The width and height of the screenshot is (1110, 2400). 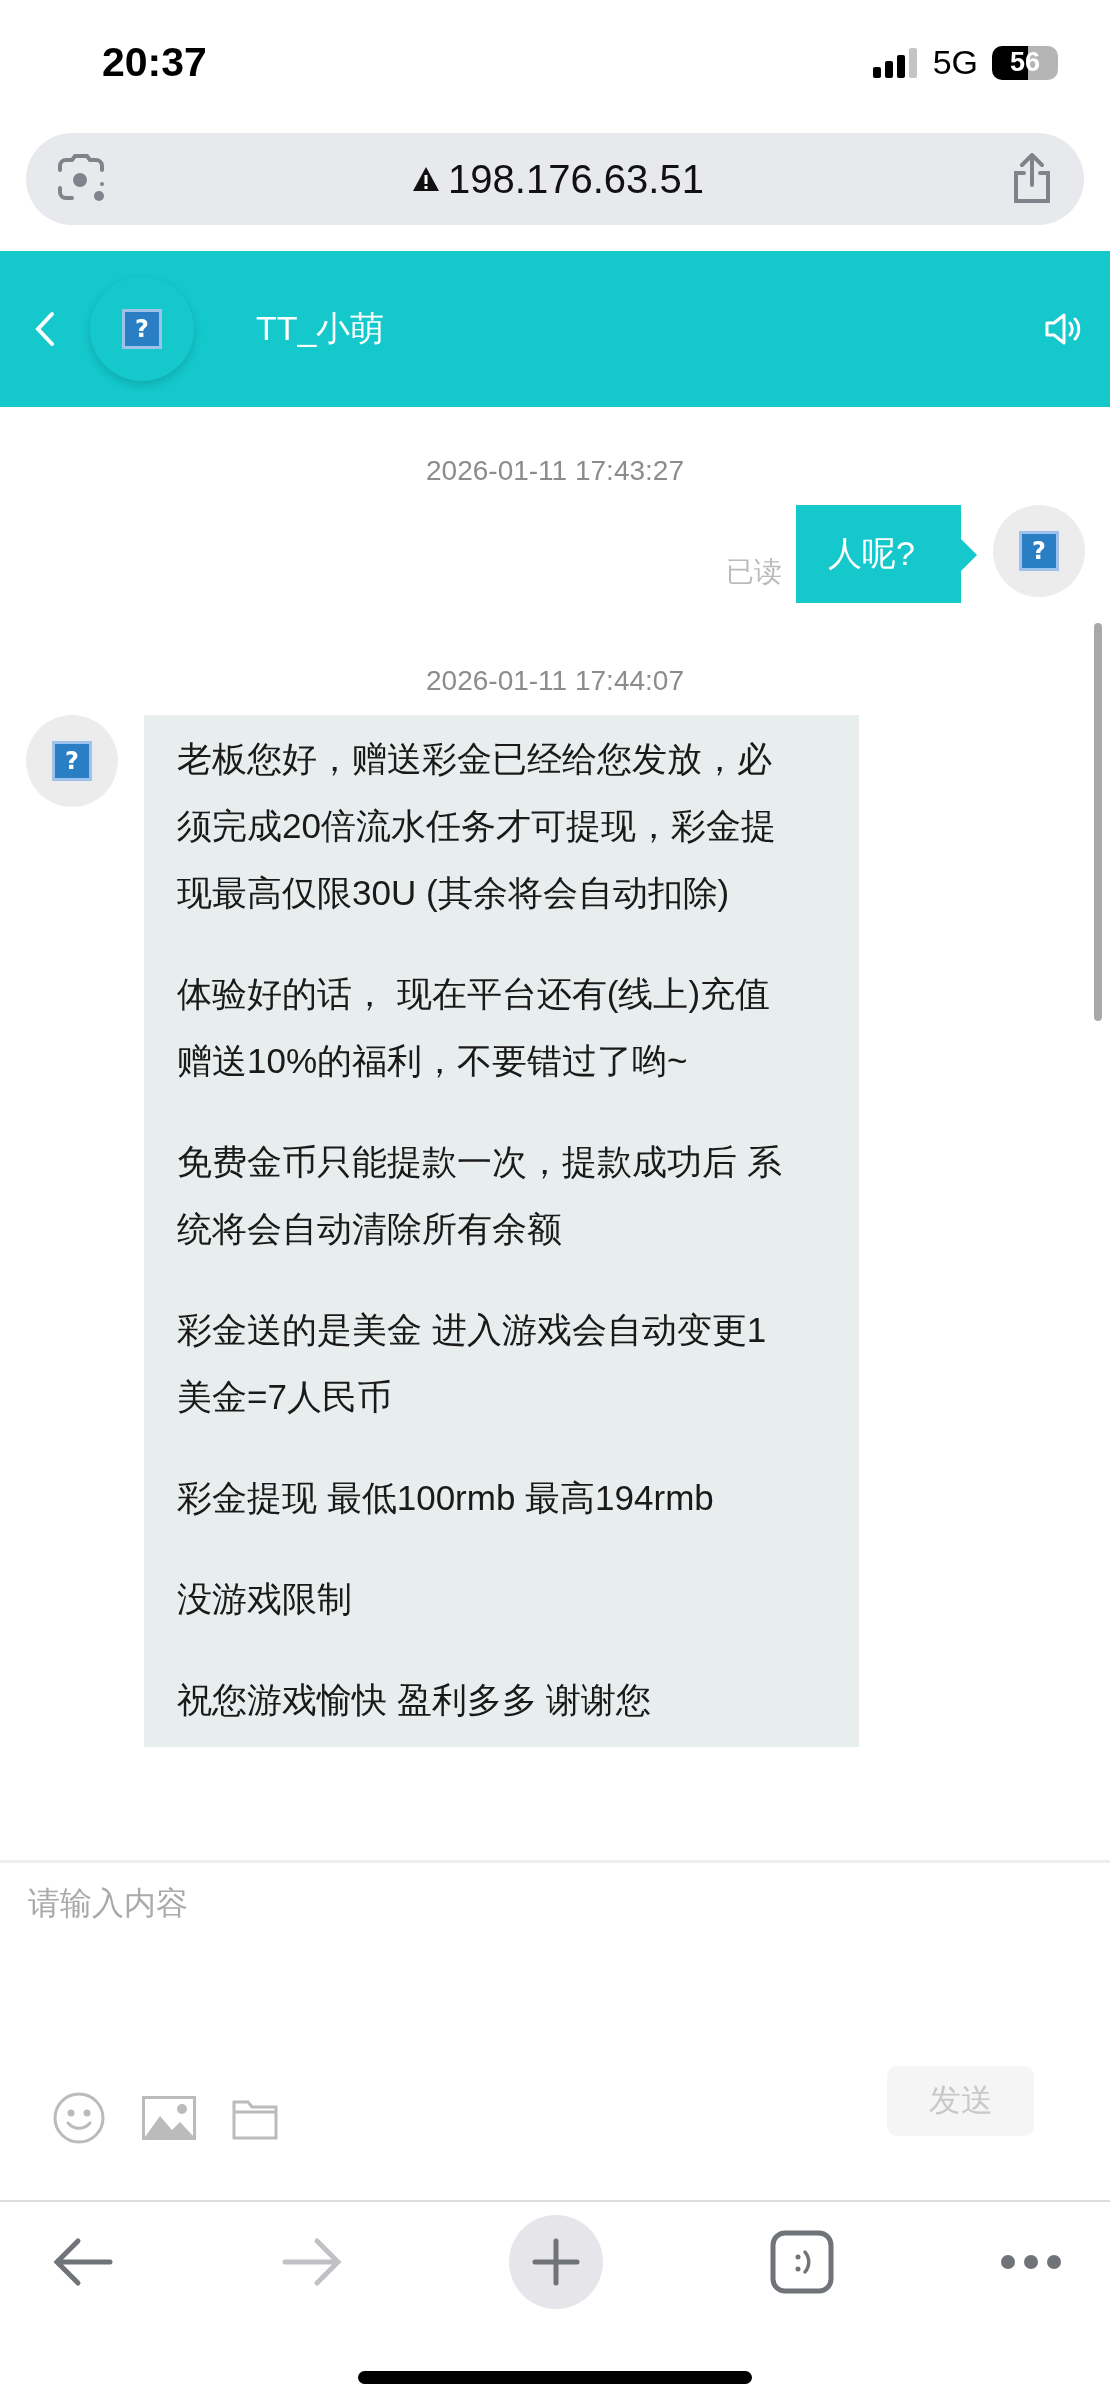 What do you see at coordinates (265, 1599) in the screenshot?
I see `message-paragraph: 没游戏限制` at bounding box center [265, 1599].